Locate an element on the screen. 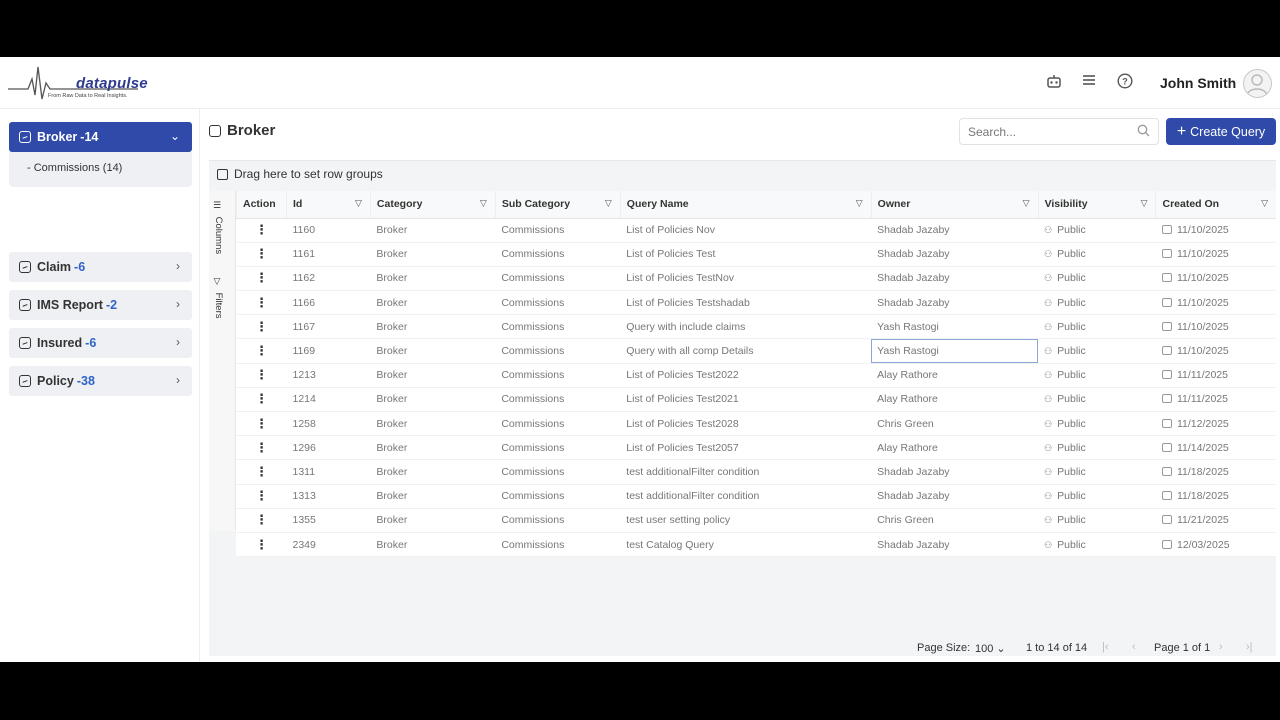 The image size is (1280, 720). first-page-icon: |‹ is located at coordinates (1105, 647).